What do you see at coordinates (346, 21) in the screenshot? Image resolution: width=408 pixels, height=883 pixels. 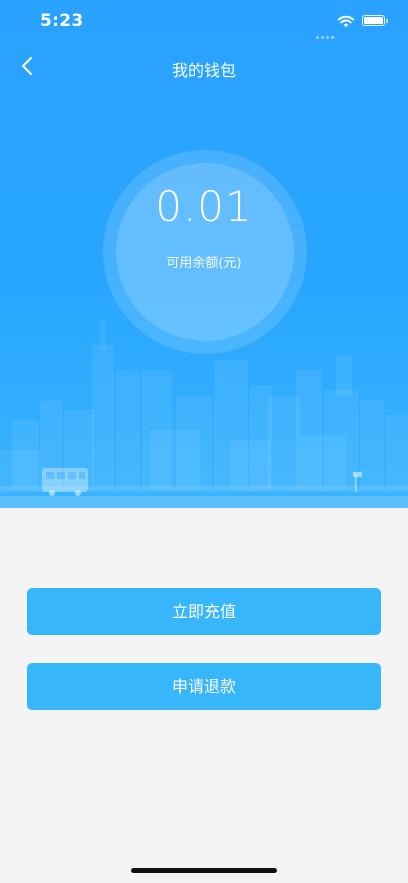 I see `wifi-icon` at bounding box center [346, 21].